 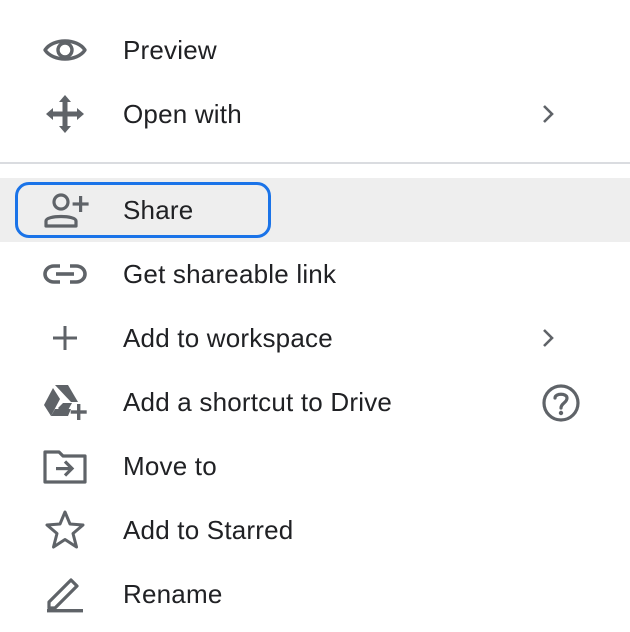 What do you see at coordinates (258, 402) in the screenshot?
I see `menu-item-label: Add a shortcut to Drive` at bounding box center [258, 402].